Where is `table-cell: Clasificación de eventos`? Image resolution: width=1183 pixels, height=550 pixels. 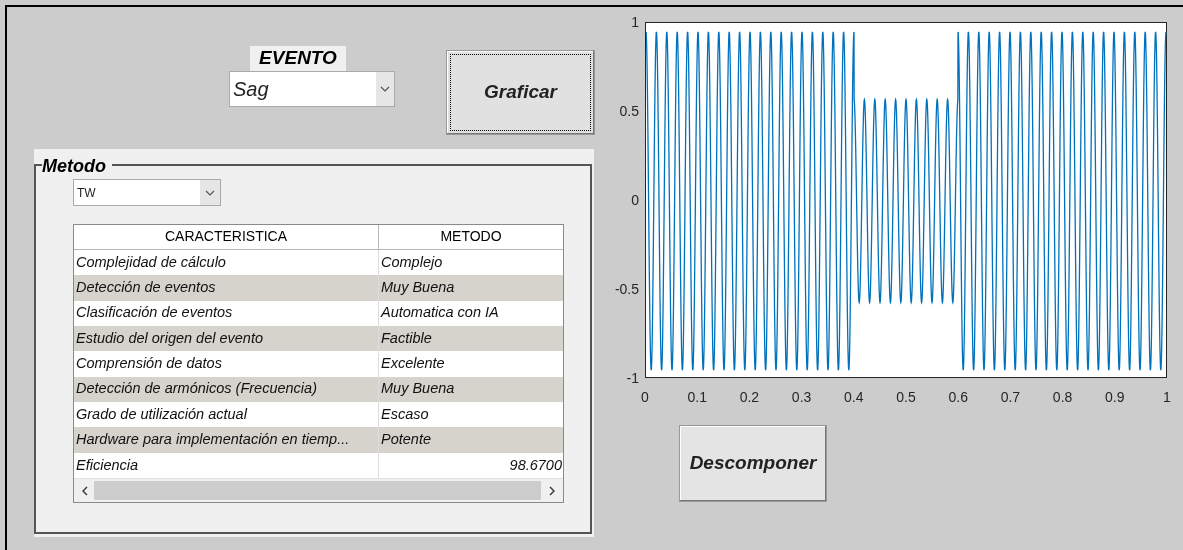
table-cell: Clasificación de eventos is located at coordinates (226, 313).